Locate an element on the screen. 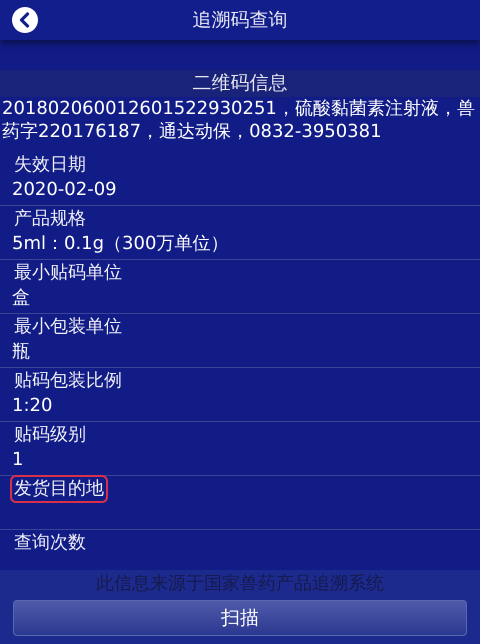 This screenshot has width=480, height=644. back-button is located at coordinates (25, 20).